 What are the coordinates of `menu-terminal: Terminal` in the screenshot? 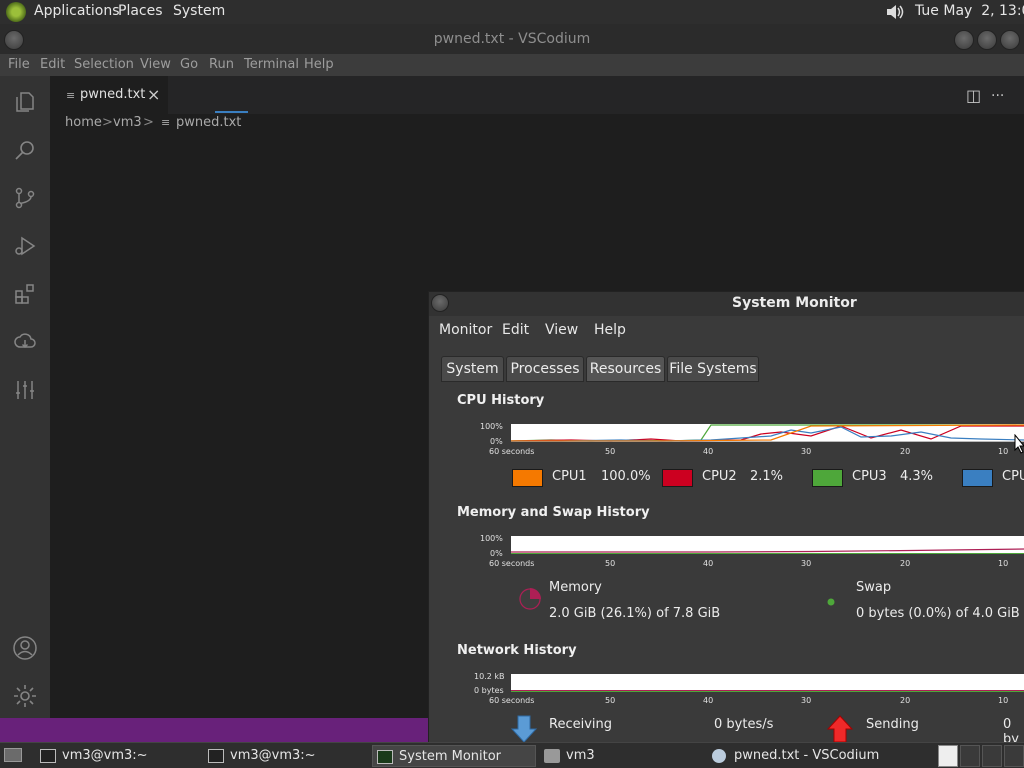 It's located at (271, 64).